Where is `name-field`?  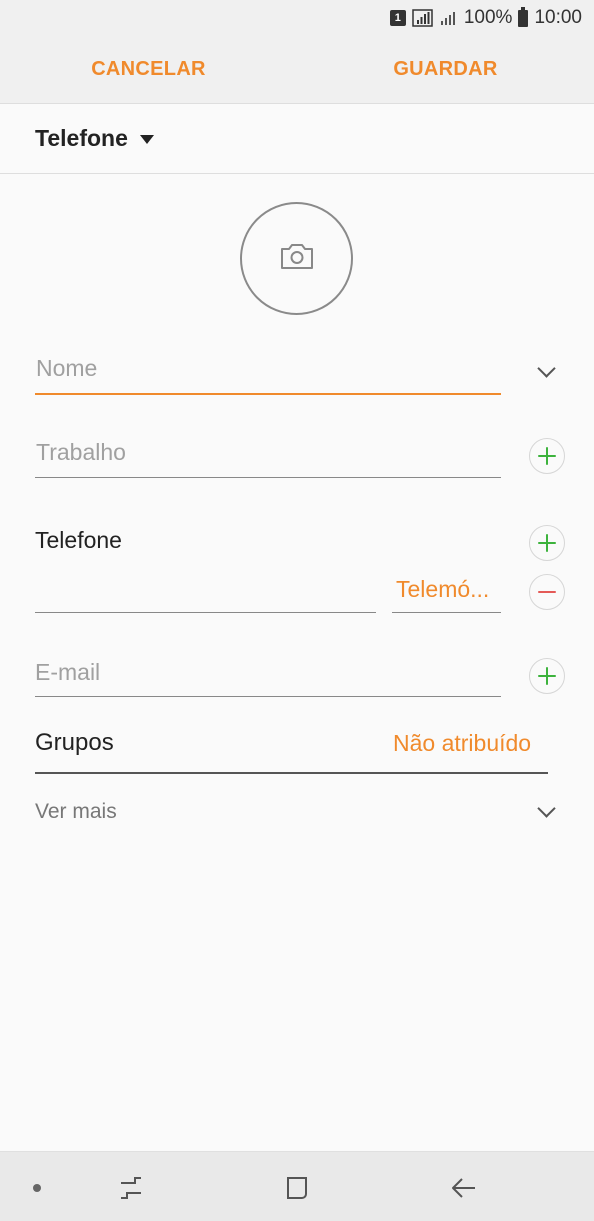
name-field is located at coordinates (268, 394).